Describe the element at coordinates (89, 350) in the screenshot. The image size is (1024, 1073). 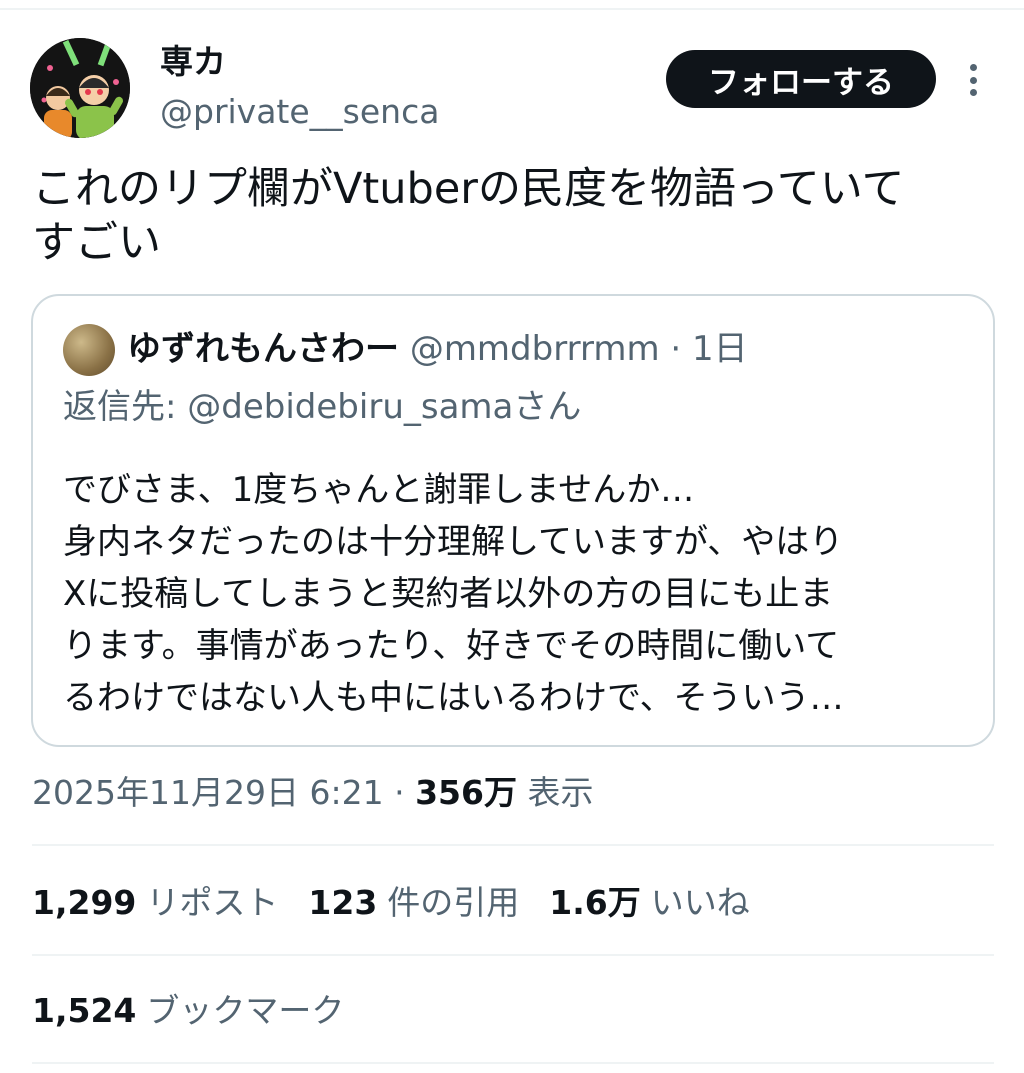
I see `quoted-author-avatar` at that location.